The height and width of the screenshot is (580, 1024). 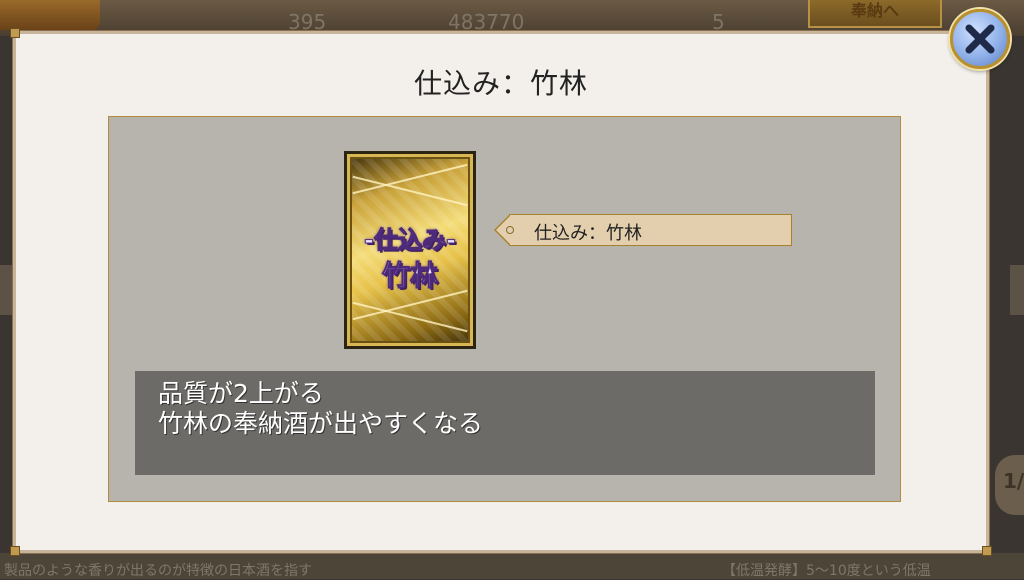 I want to click on item-name-label: 仕込み：竹林, so click(x=588, y=233).